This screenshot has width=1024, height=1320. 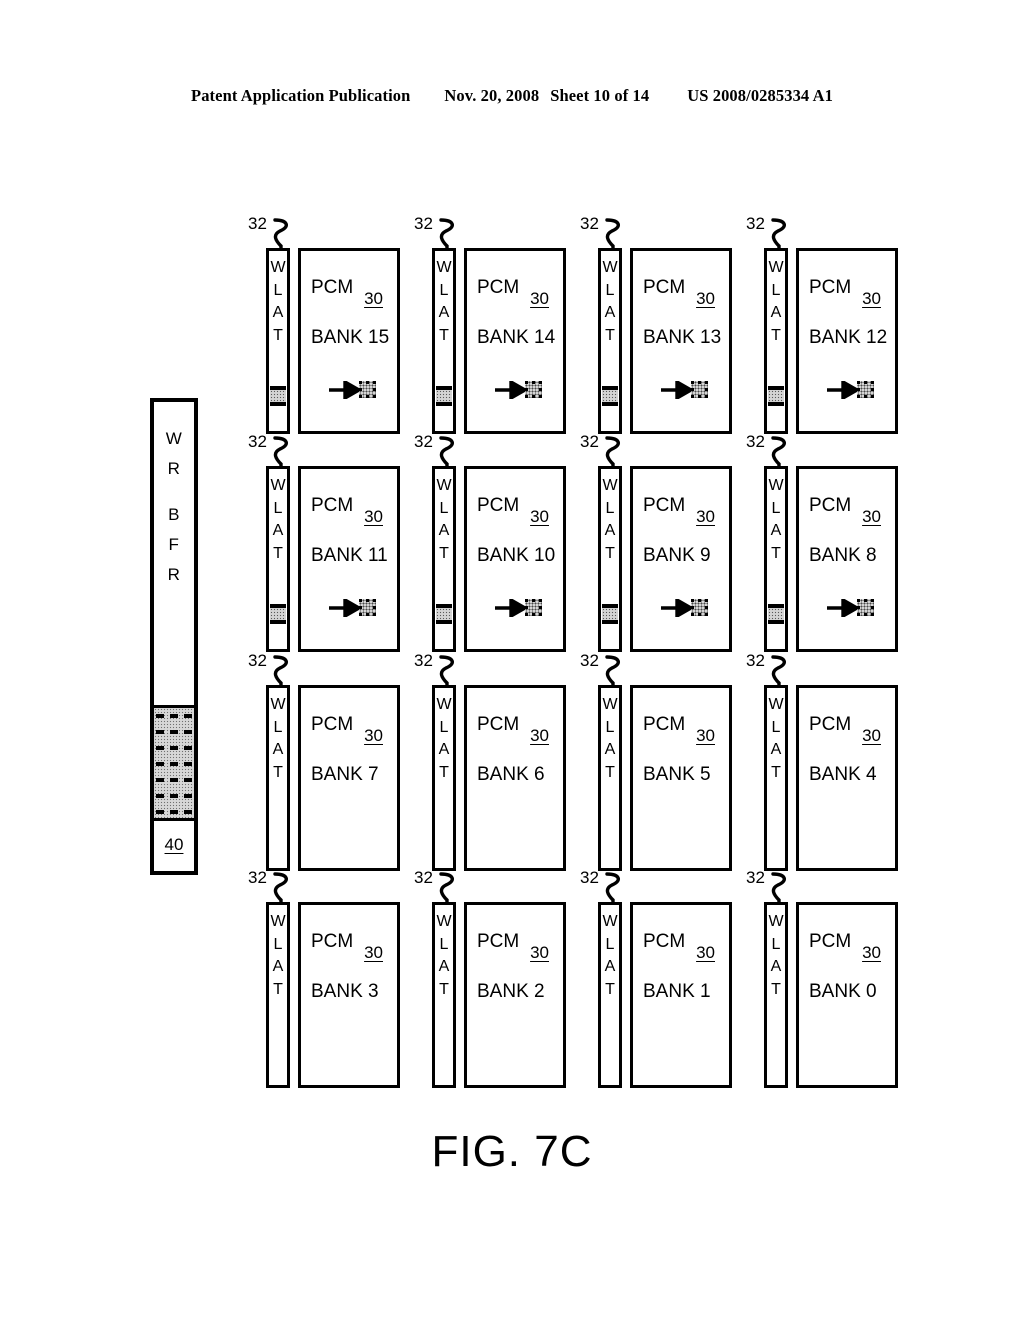 What do you see at coordinates (174, 514) in the screenshot?
I see `wrbfr-letter-b: B` at bounding box center [174, 514].